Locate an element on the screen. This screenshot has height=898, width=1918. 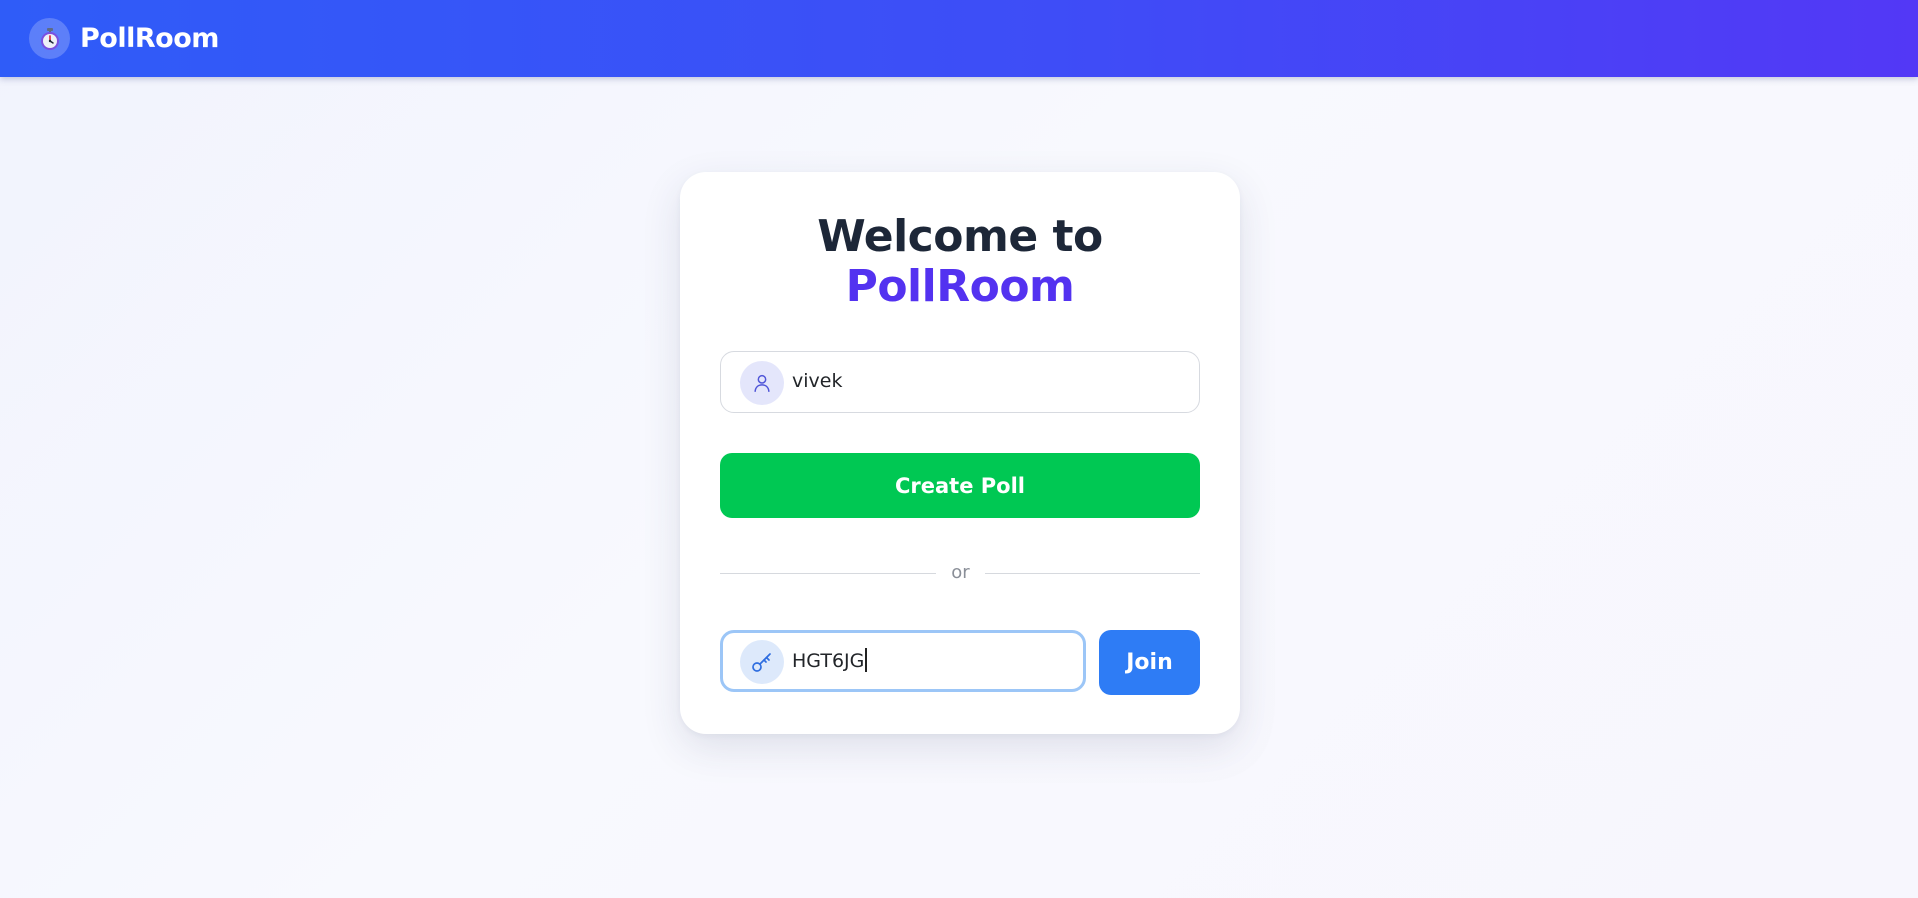
brand-name: PollRoom is located at coordinates (149, 39).